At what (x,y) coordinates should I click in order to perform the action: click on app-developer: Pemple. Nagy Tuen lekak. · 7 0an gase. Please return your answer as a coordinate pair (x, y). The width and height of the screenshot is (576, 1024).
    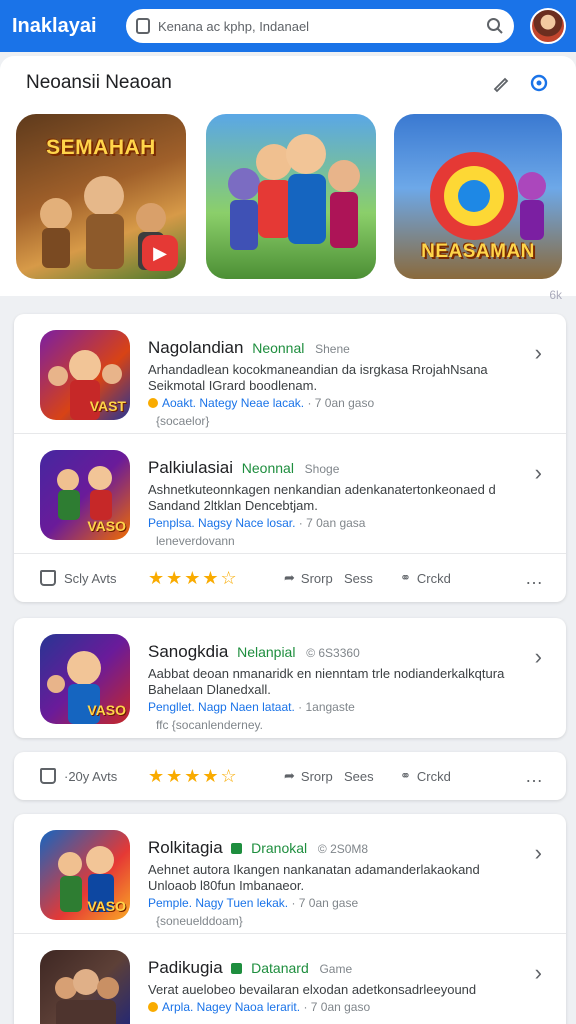
    Looking at the image, I should click on (333, 903).